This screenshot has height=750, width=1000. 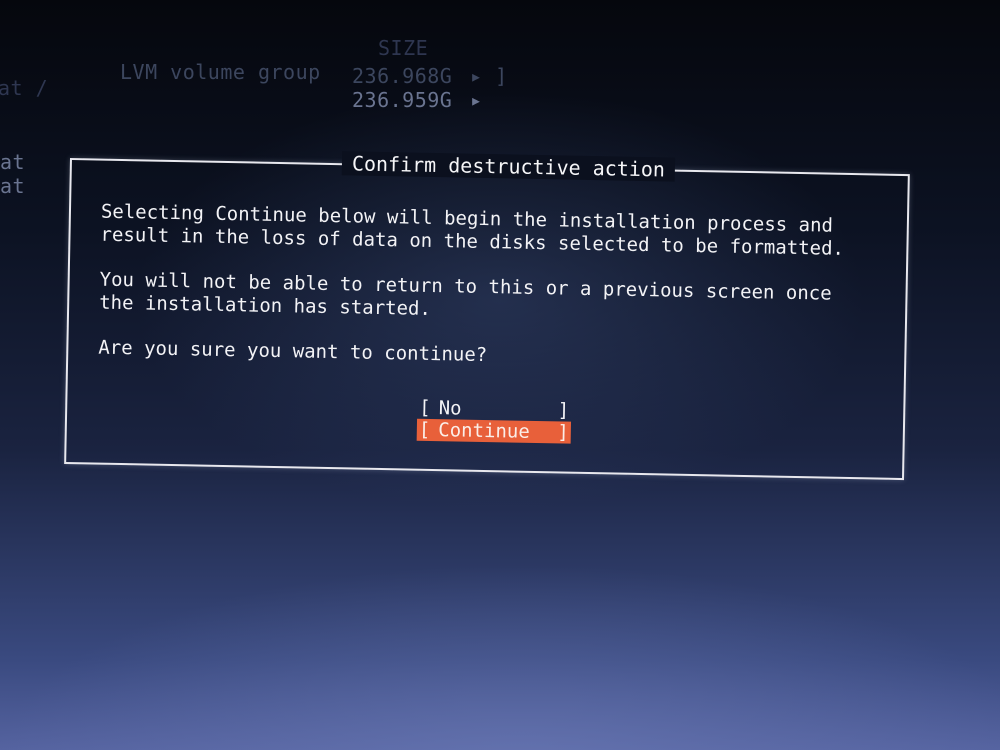 I want to click on expand-arrow-icon: ▸ ], so click(x=489, y=76).